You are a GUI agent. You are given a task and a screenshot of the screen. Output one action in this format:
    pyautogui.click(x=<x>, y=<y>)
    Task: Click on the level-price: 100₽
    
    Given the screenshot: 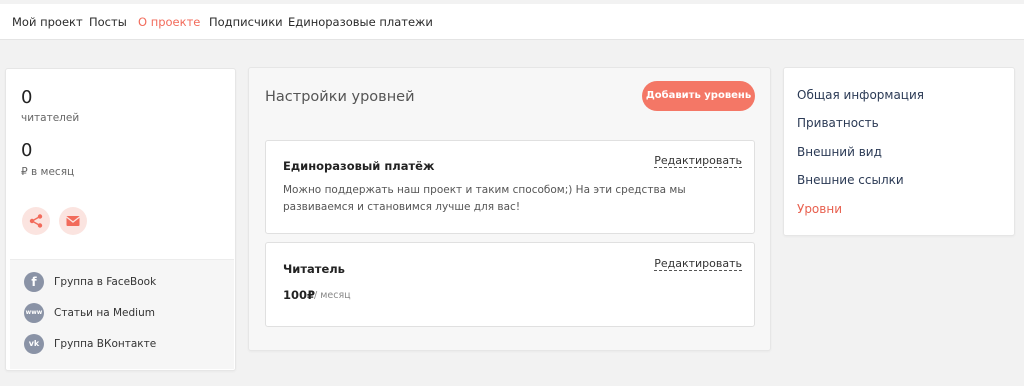 What is the action you would take?
    pyautogui.click(x=299, y=295)
    